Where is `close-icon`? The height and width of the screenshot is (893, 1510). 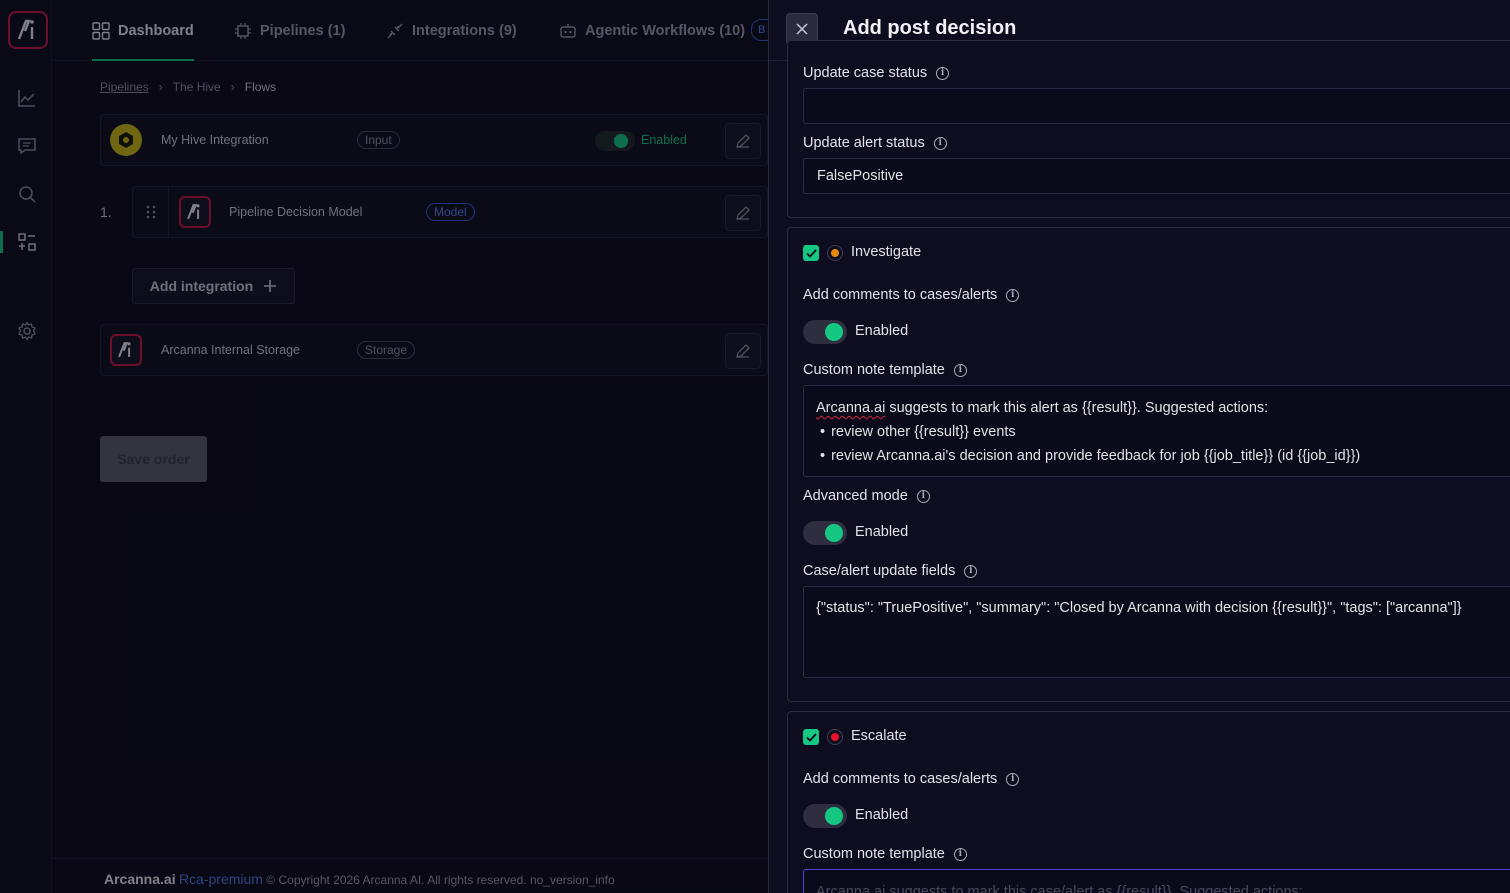
close-icon is located at coordinates (802, 29).